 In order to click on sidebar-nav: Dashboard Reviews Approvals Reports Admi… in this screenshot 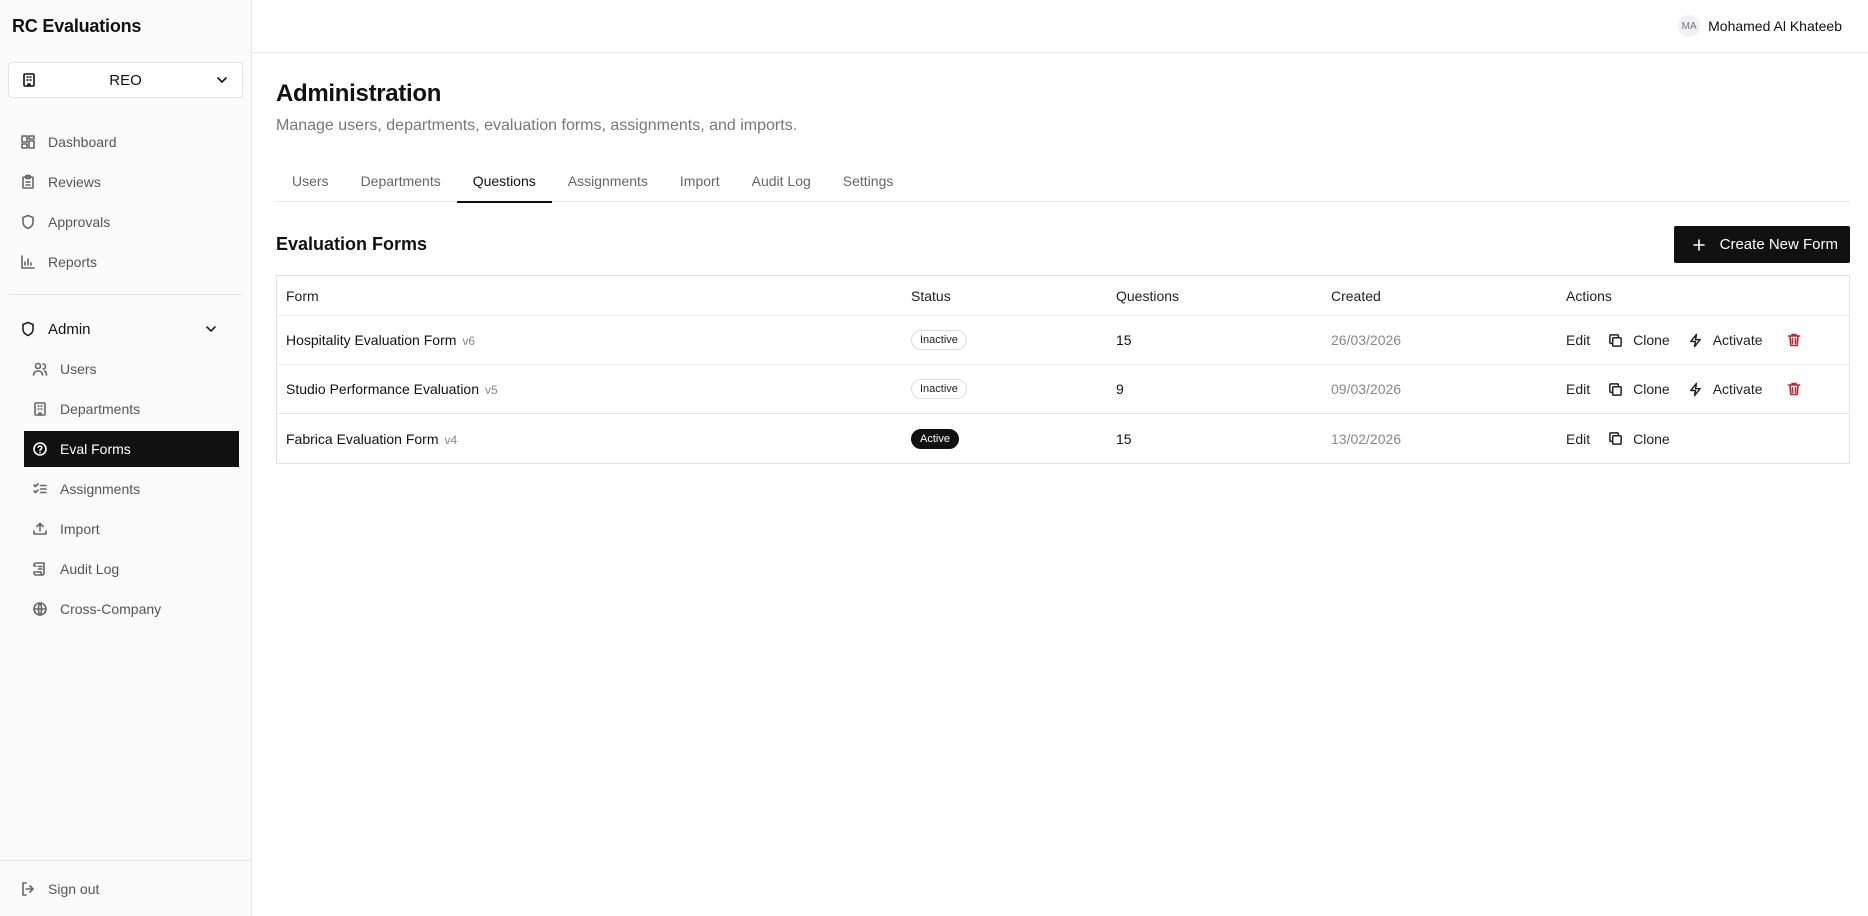, I will do `click(125, 375)`.